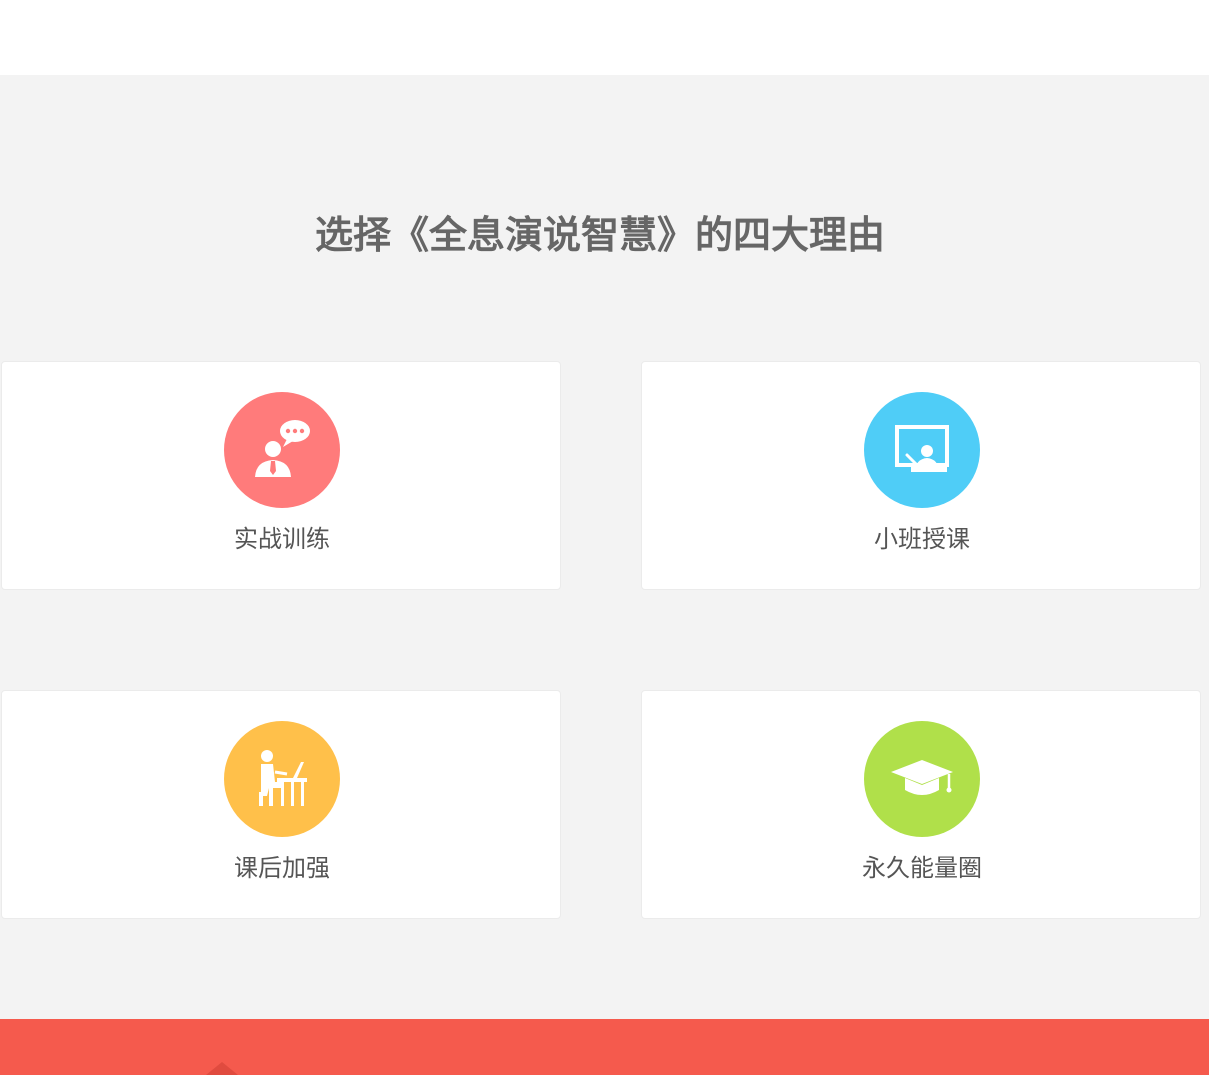 The image size is (1209, 1075). What do you see at coordinates (604, 1047) in the screenshot?
I see `footer-band` at bounding box center [604, 1047].